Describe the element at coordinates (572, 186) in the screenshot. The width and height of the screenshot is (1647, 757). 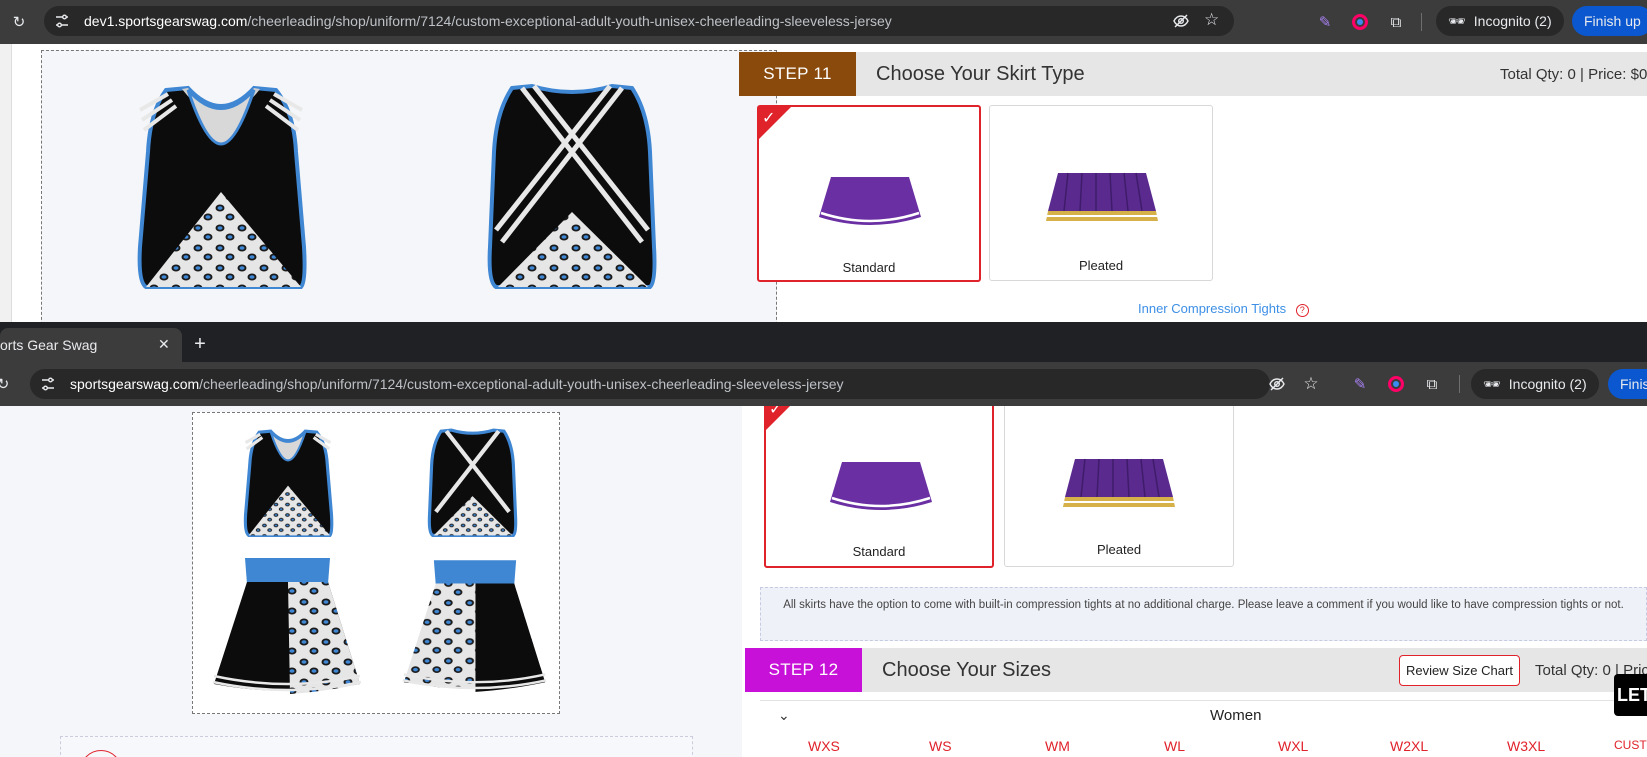
I see `jersey-back-image` at that location.